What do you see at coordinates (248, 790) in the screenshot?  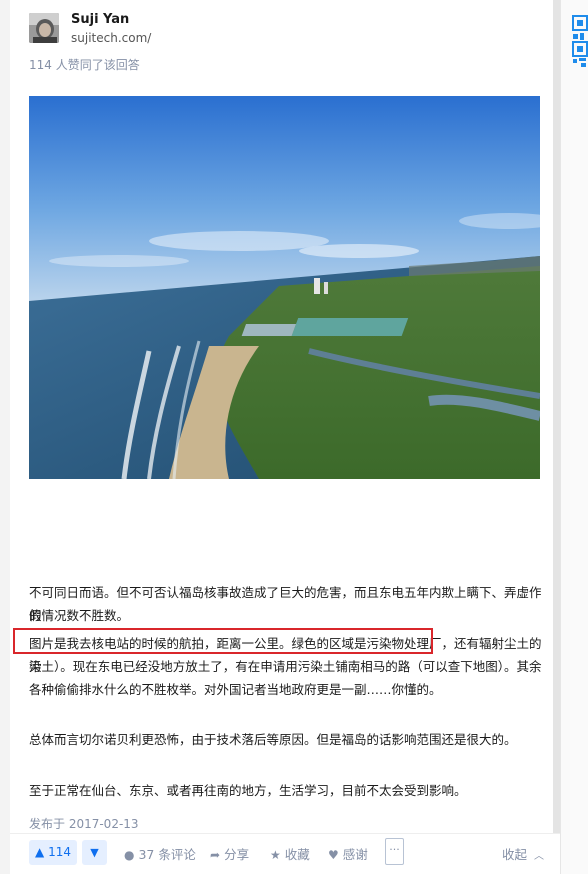 I see `answer-text-line: 至于正常在仙台、东京、或者再往南的地方，生活学习，目前不太会受到影响。` at bounding box center [248, 790].